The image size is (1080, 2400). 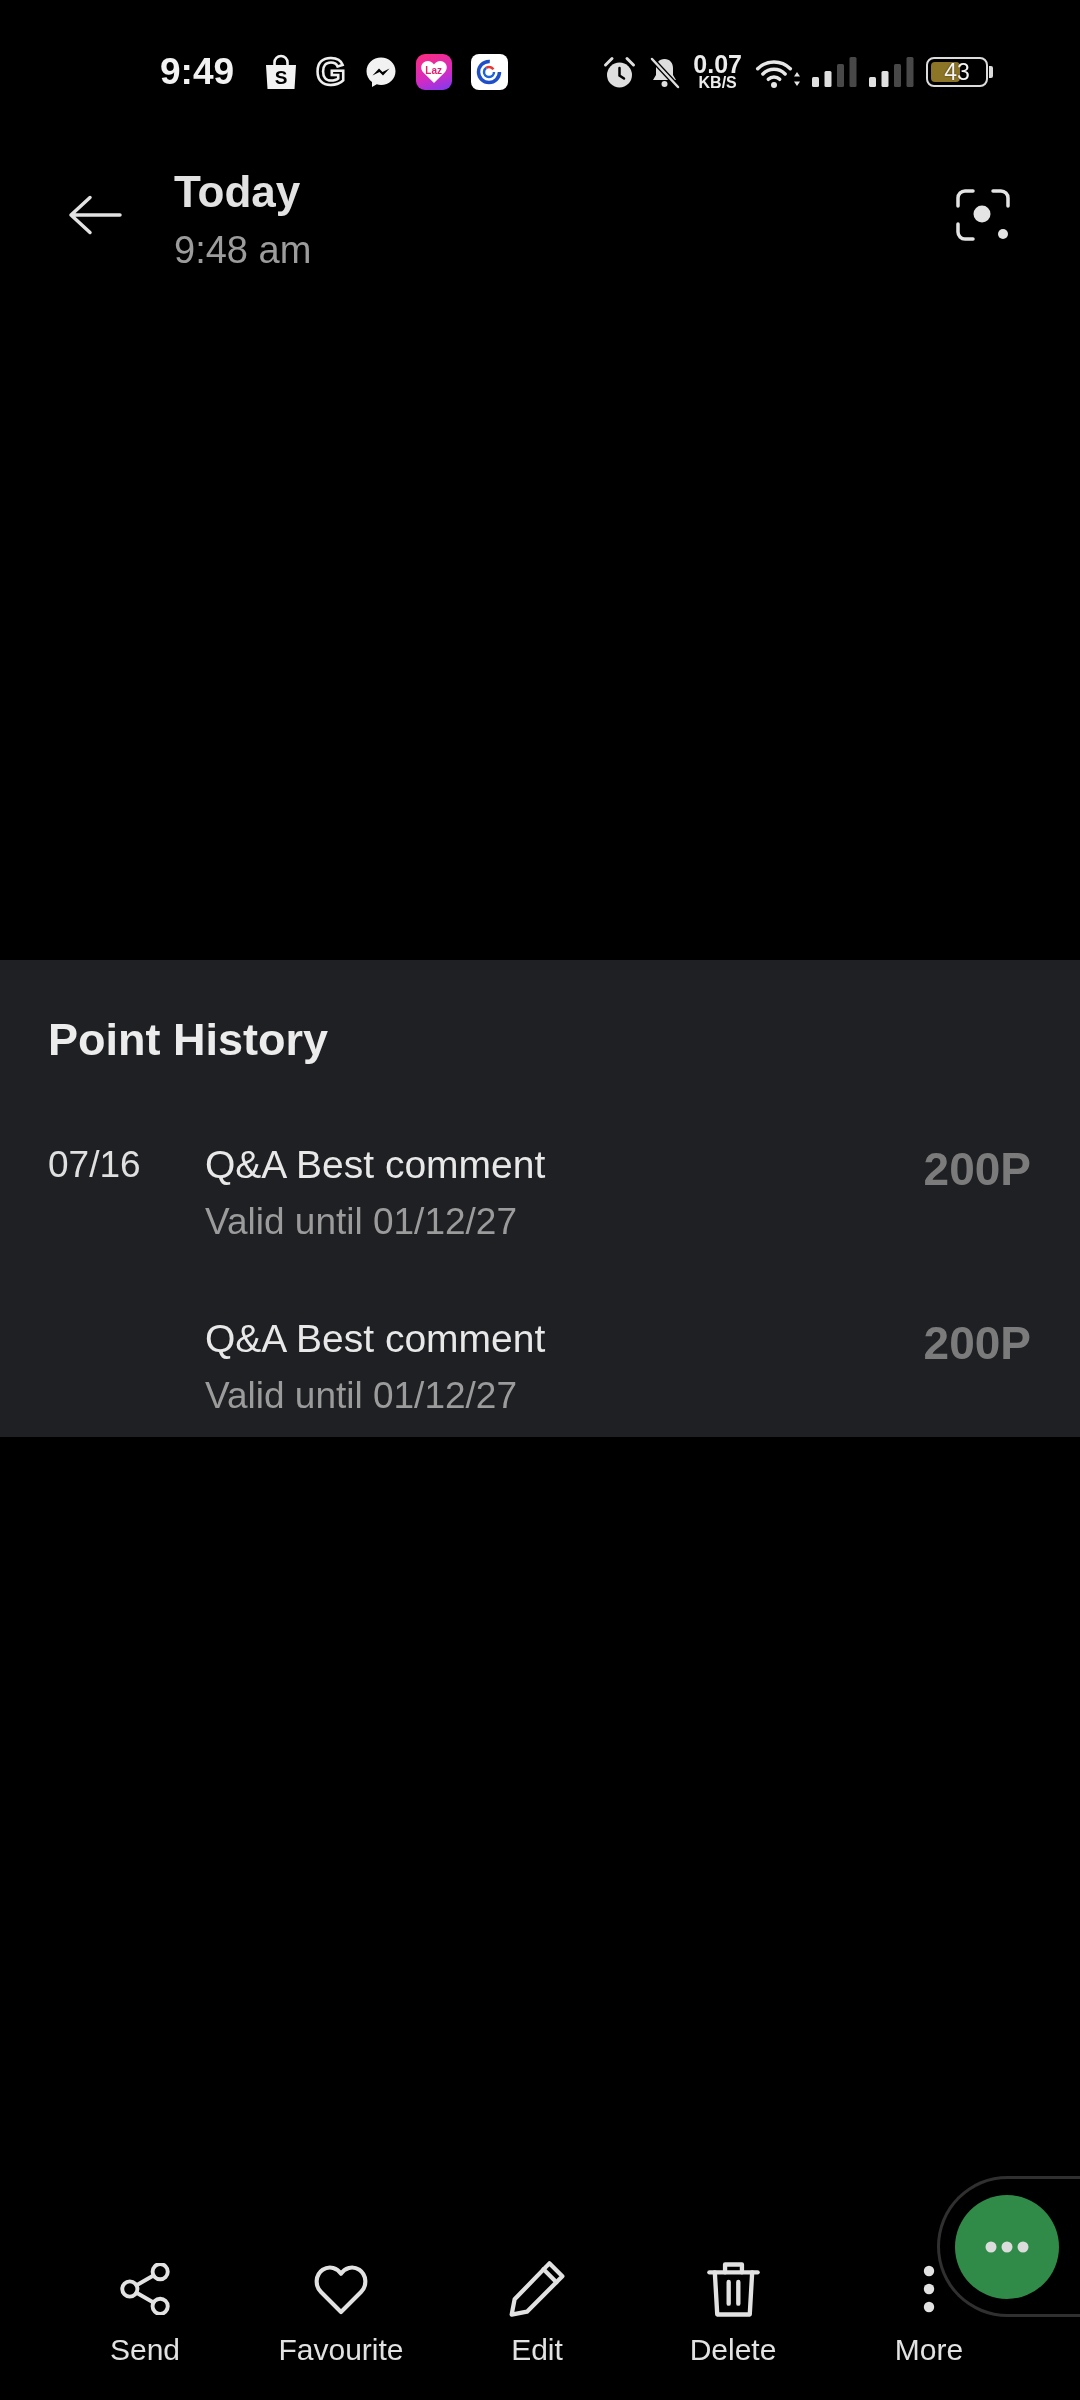 I want to click on alarm-clock-icon, so click(x=620, y=72).